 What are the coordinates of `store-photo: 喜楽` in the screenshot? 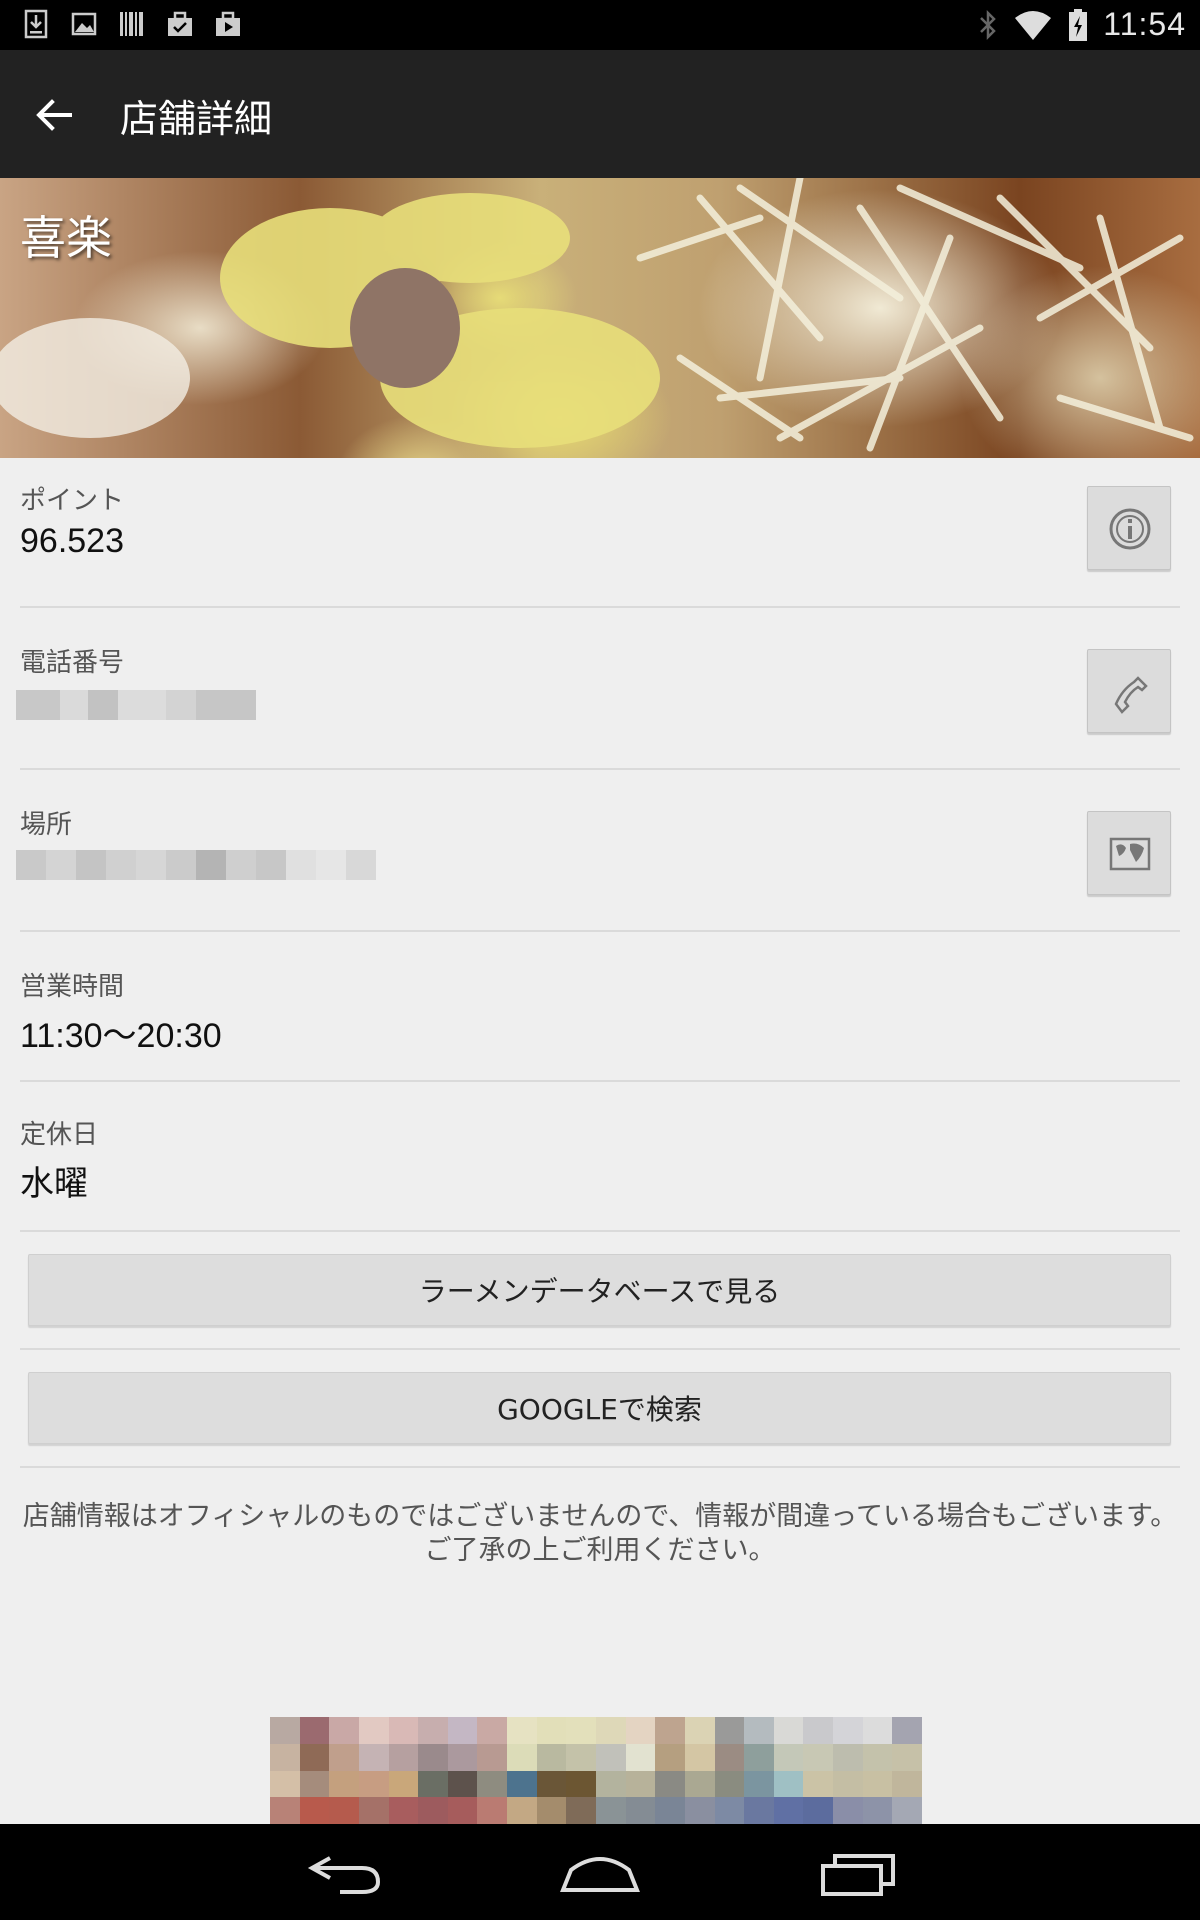 It's located at (600, 318).